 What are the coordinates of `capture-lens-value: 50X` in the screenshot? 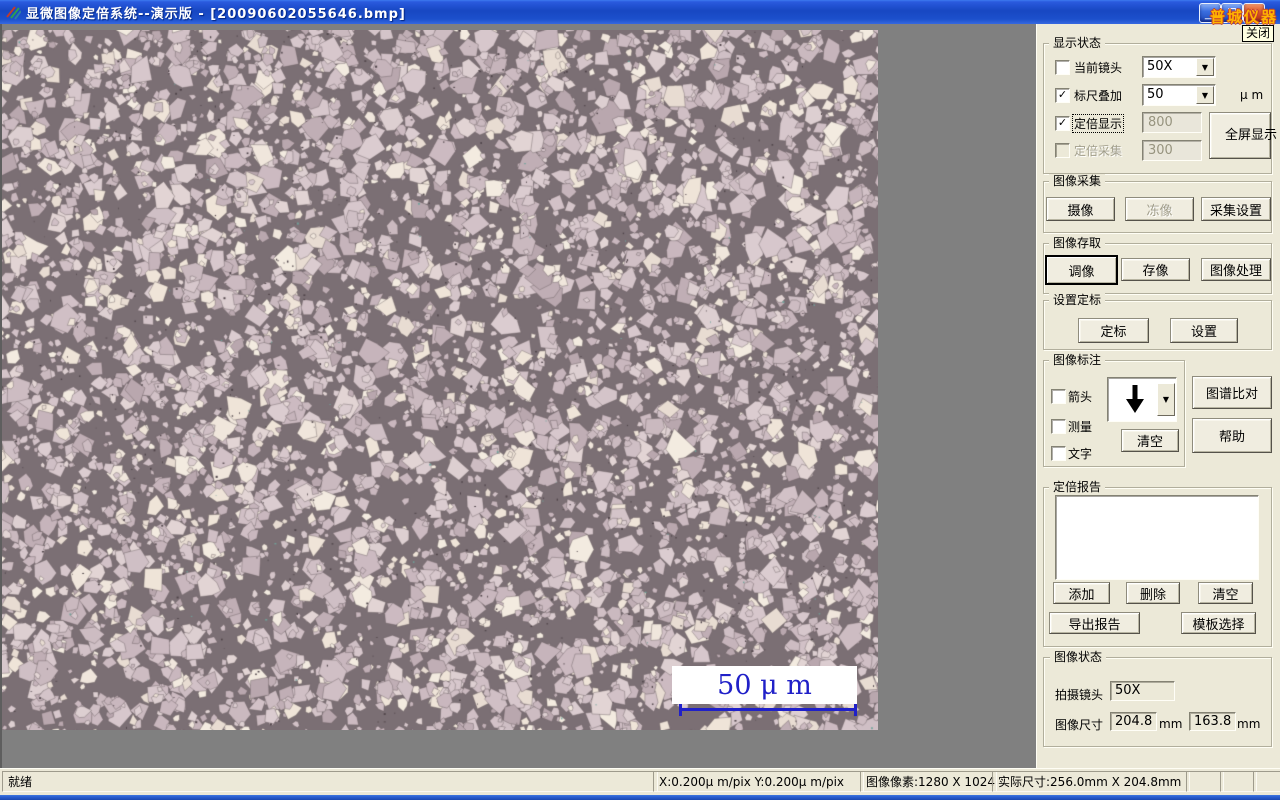 It's located at (1128, 690).